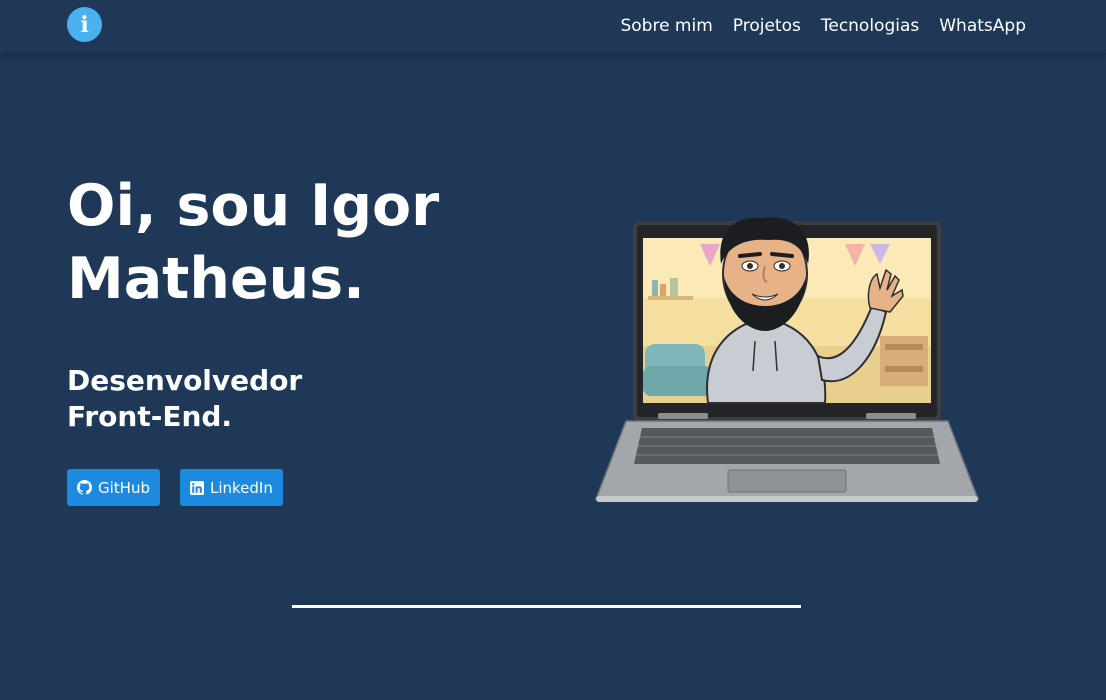  I want to click on hero-subtitle: Desenvolvedor Front-End., so click(185, 398).